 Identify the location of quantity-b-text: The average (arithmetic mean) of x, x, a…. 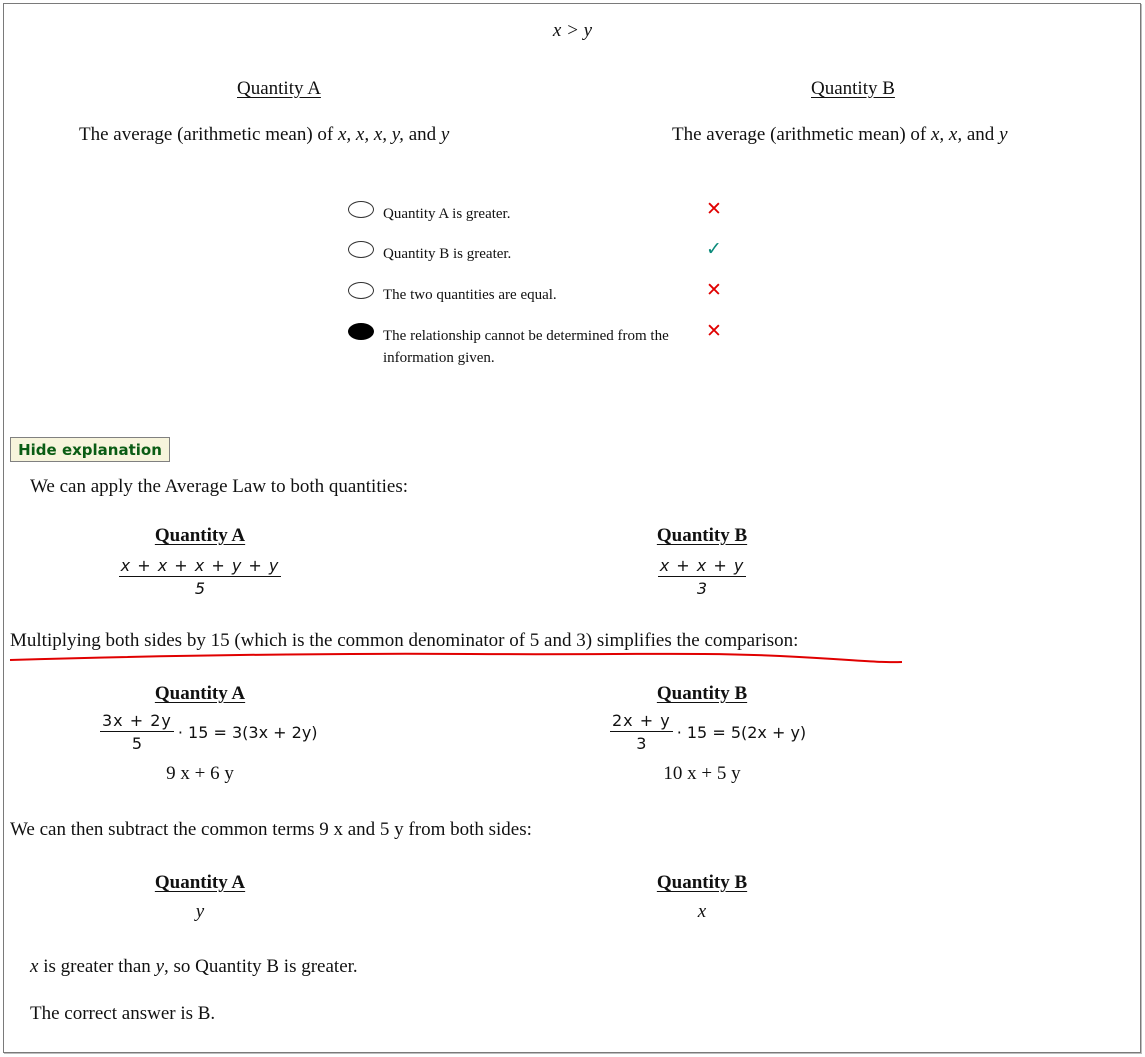
(840, 134).